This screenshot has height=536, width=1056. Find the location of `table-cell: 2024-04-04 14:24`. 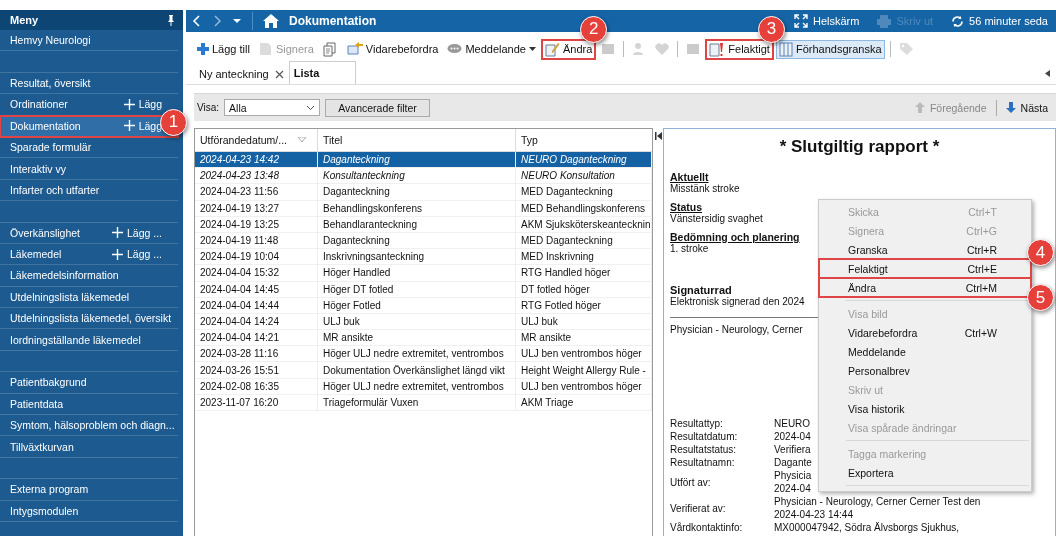

table-cell: 2024-04-04 14:24 is located at coordinates (256, 322).